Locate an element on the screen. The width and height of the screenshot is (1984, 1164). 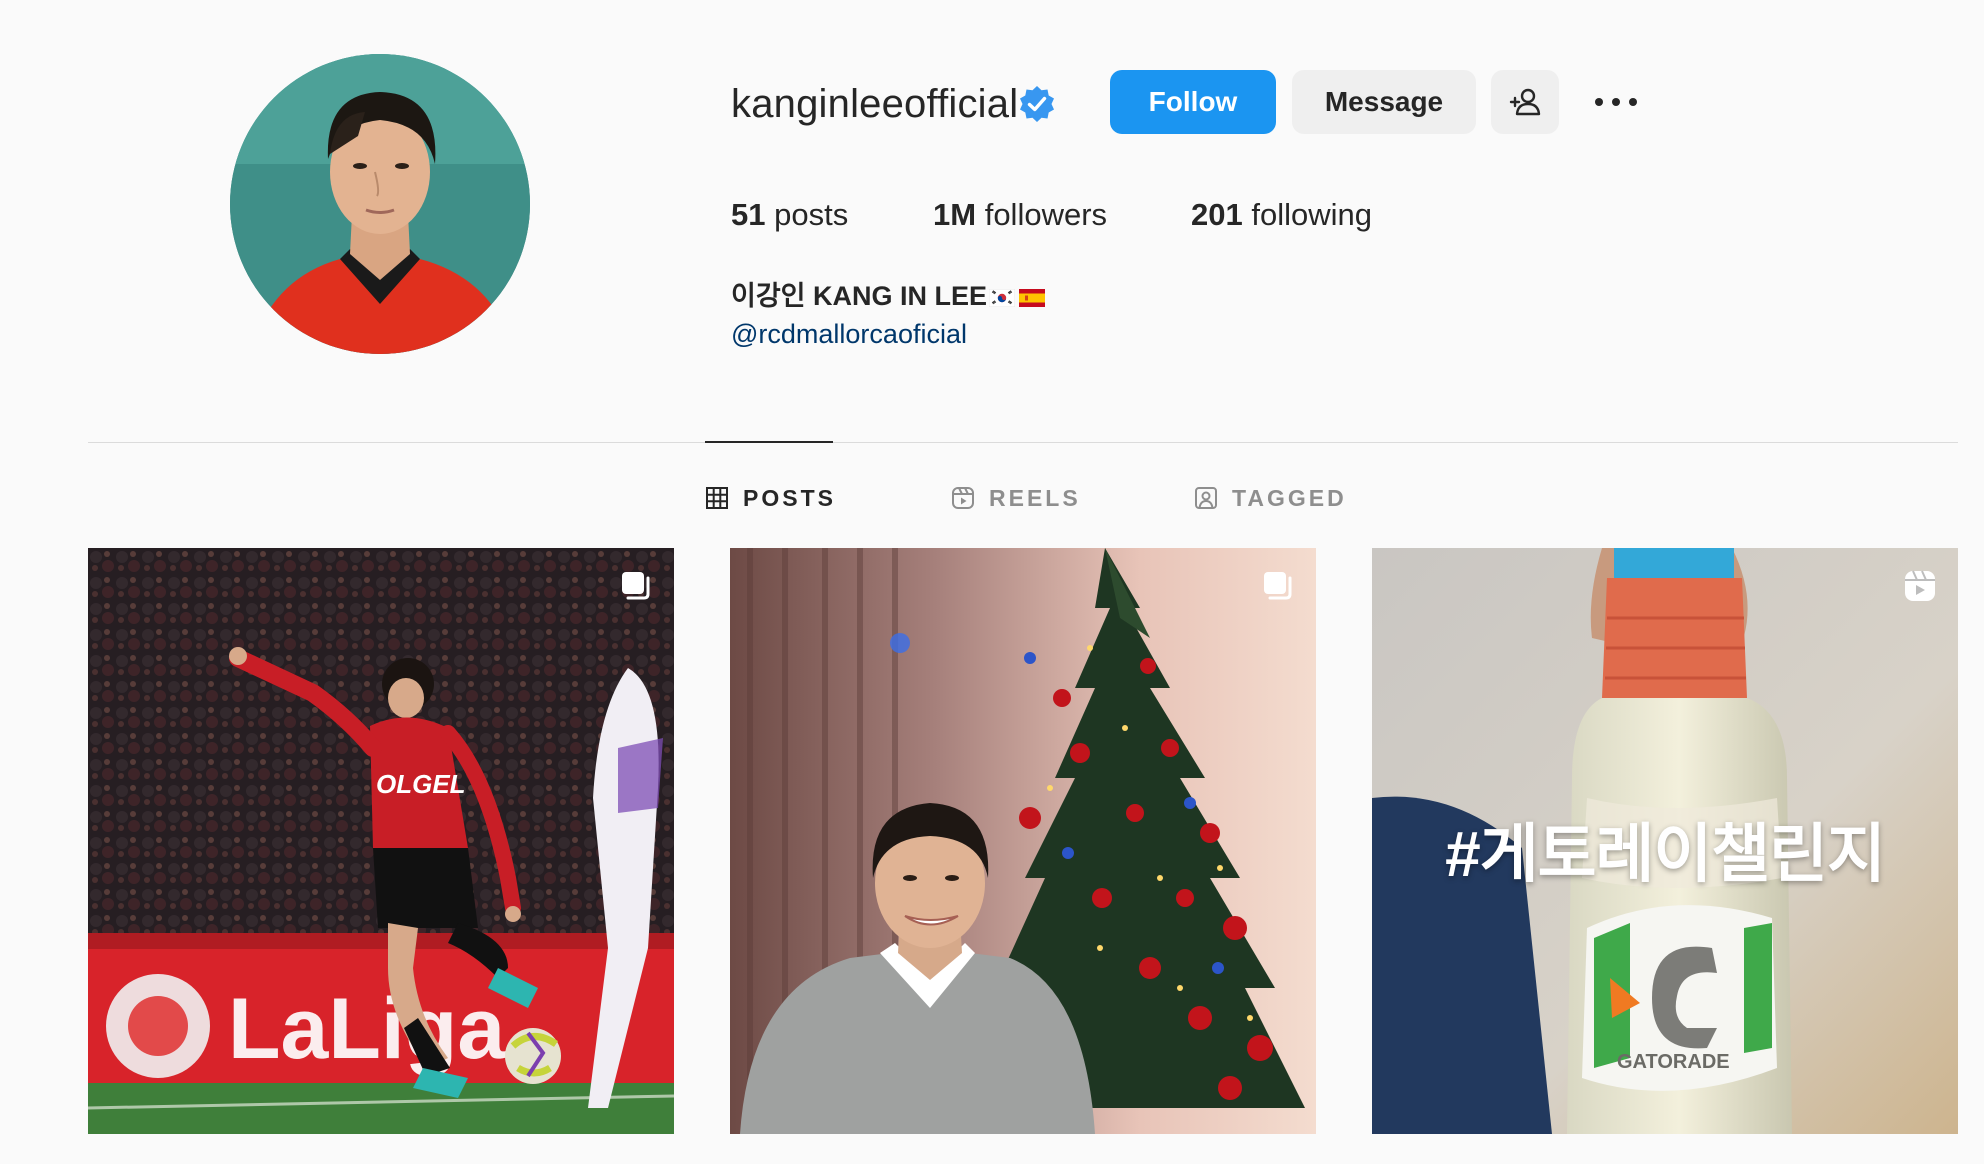
tab-tagged: TAGGED is located at coordinates (1270, 498).